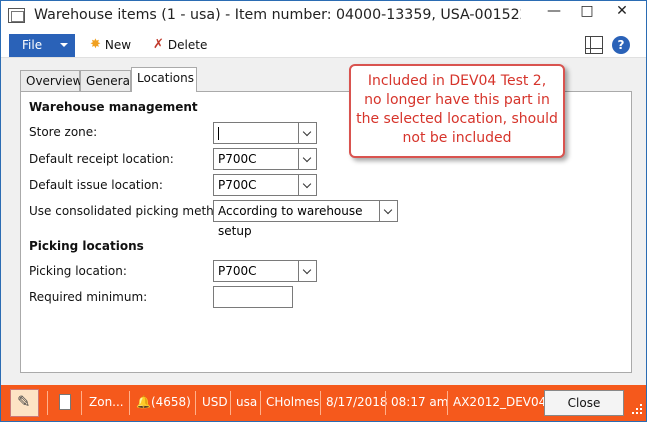 The image size is (647, 422). Describe the element at coordinates (218, 133) in the screenshot. I see `text-cursor` at that location.